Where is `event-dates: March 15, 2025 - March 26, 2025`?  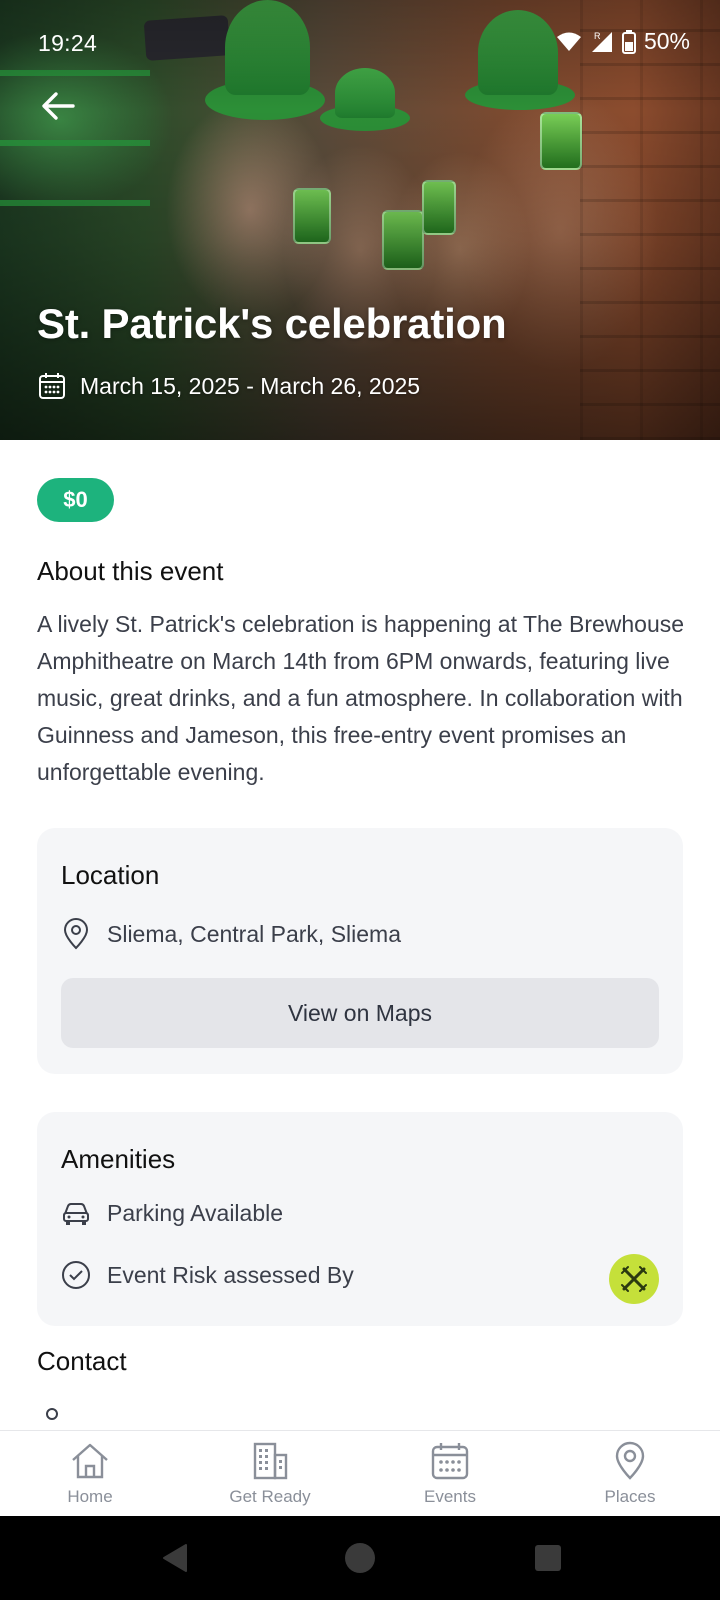 event-dates: March 15, 2025 - March 26, 2025 is located at coordinates (229, 386).